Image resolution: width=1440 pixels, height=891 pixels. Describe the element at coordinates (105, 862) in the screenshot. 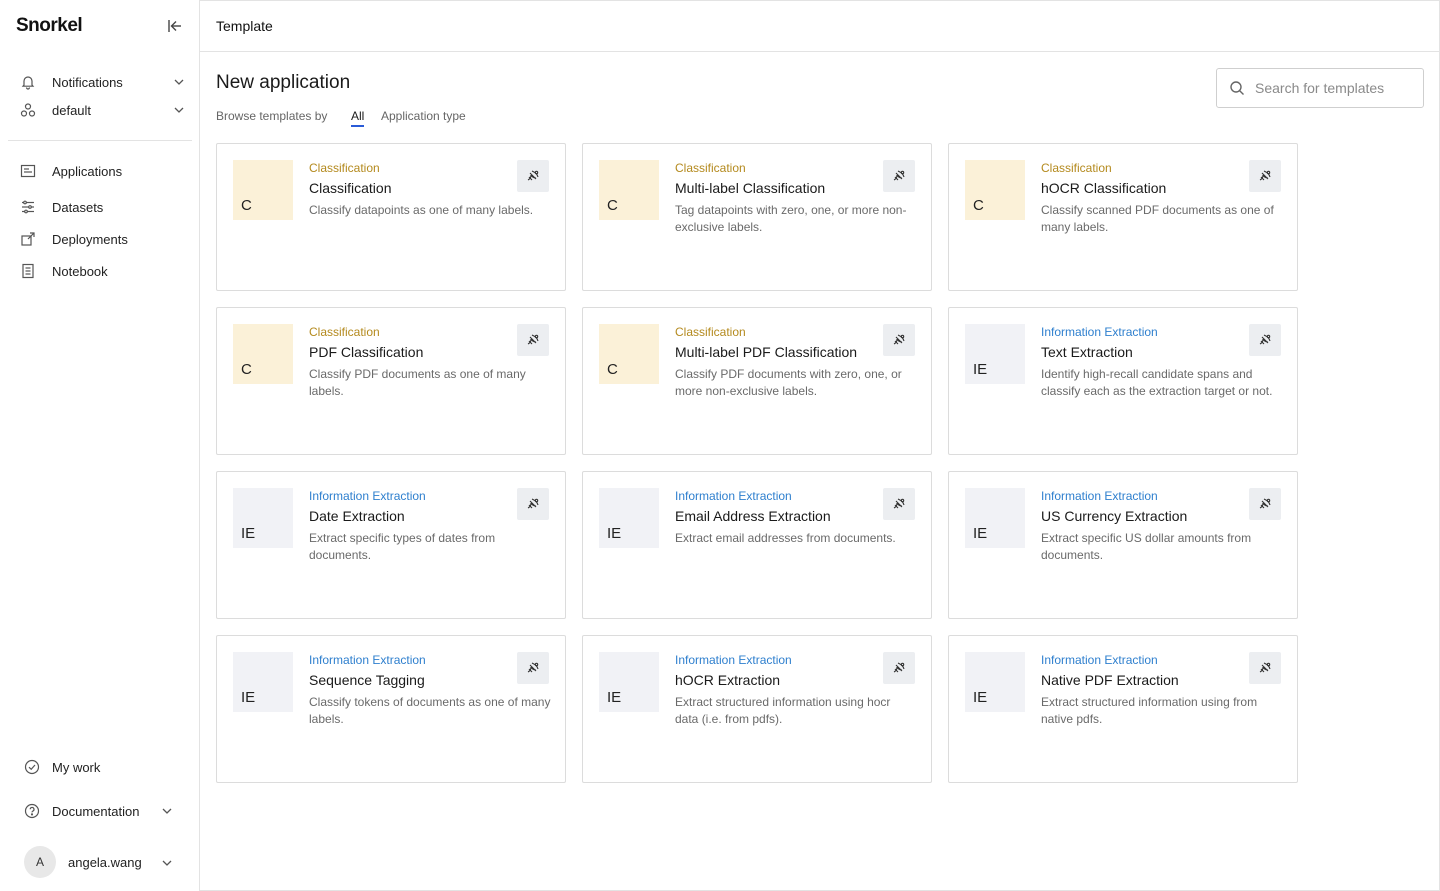

I see `user-name: angela.wang` at that location.